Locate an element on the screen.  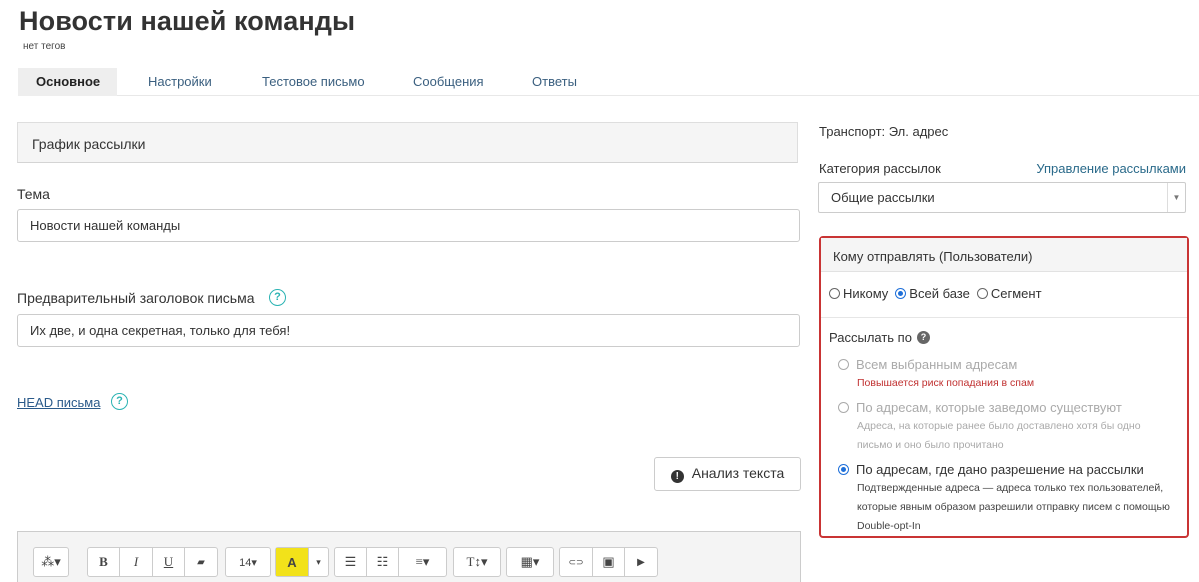
tags-label: нет тегов is located at coordinates (44, 46).